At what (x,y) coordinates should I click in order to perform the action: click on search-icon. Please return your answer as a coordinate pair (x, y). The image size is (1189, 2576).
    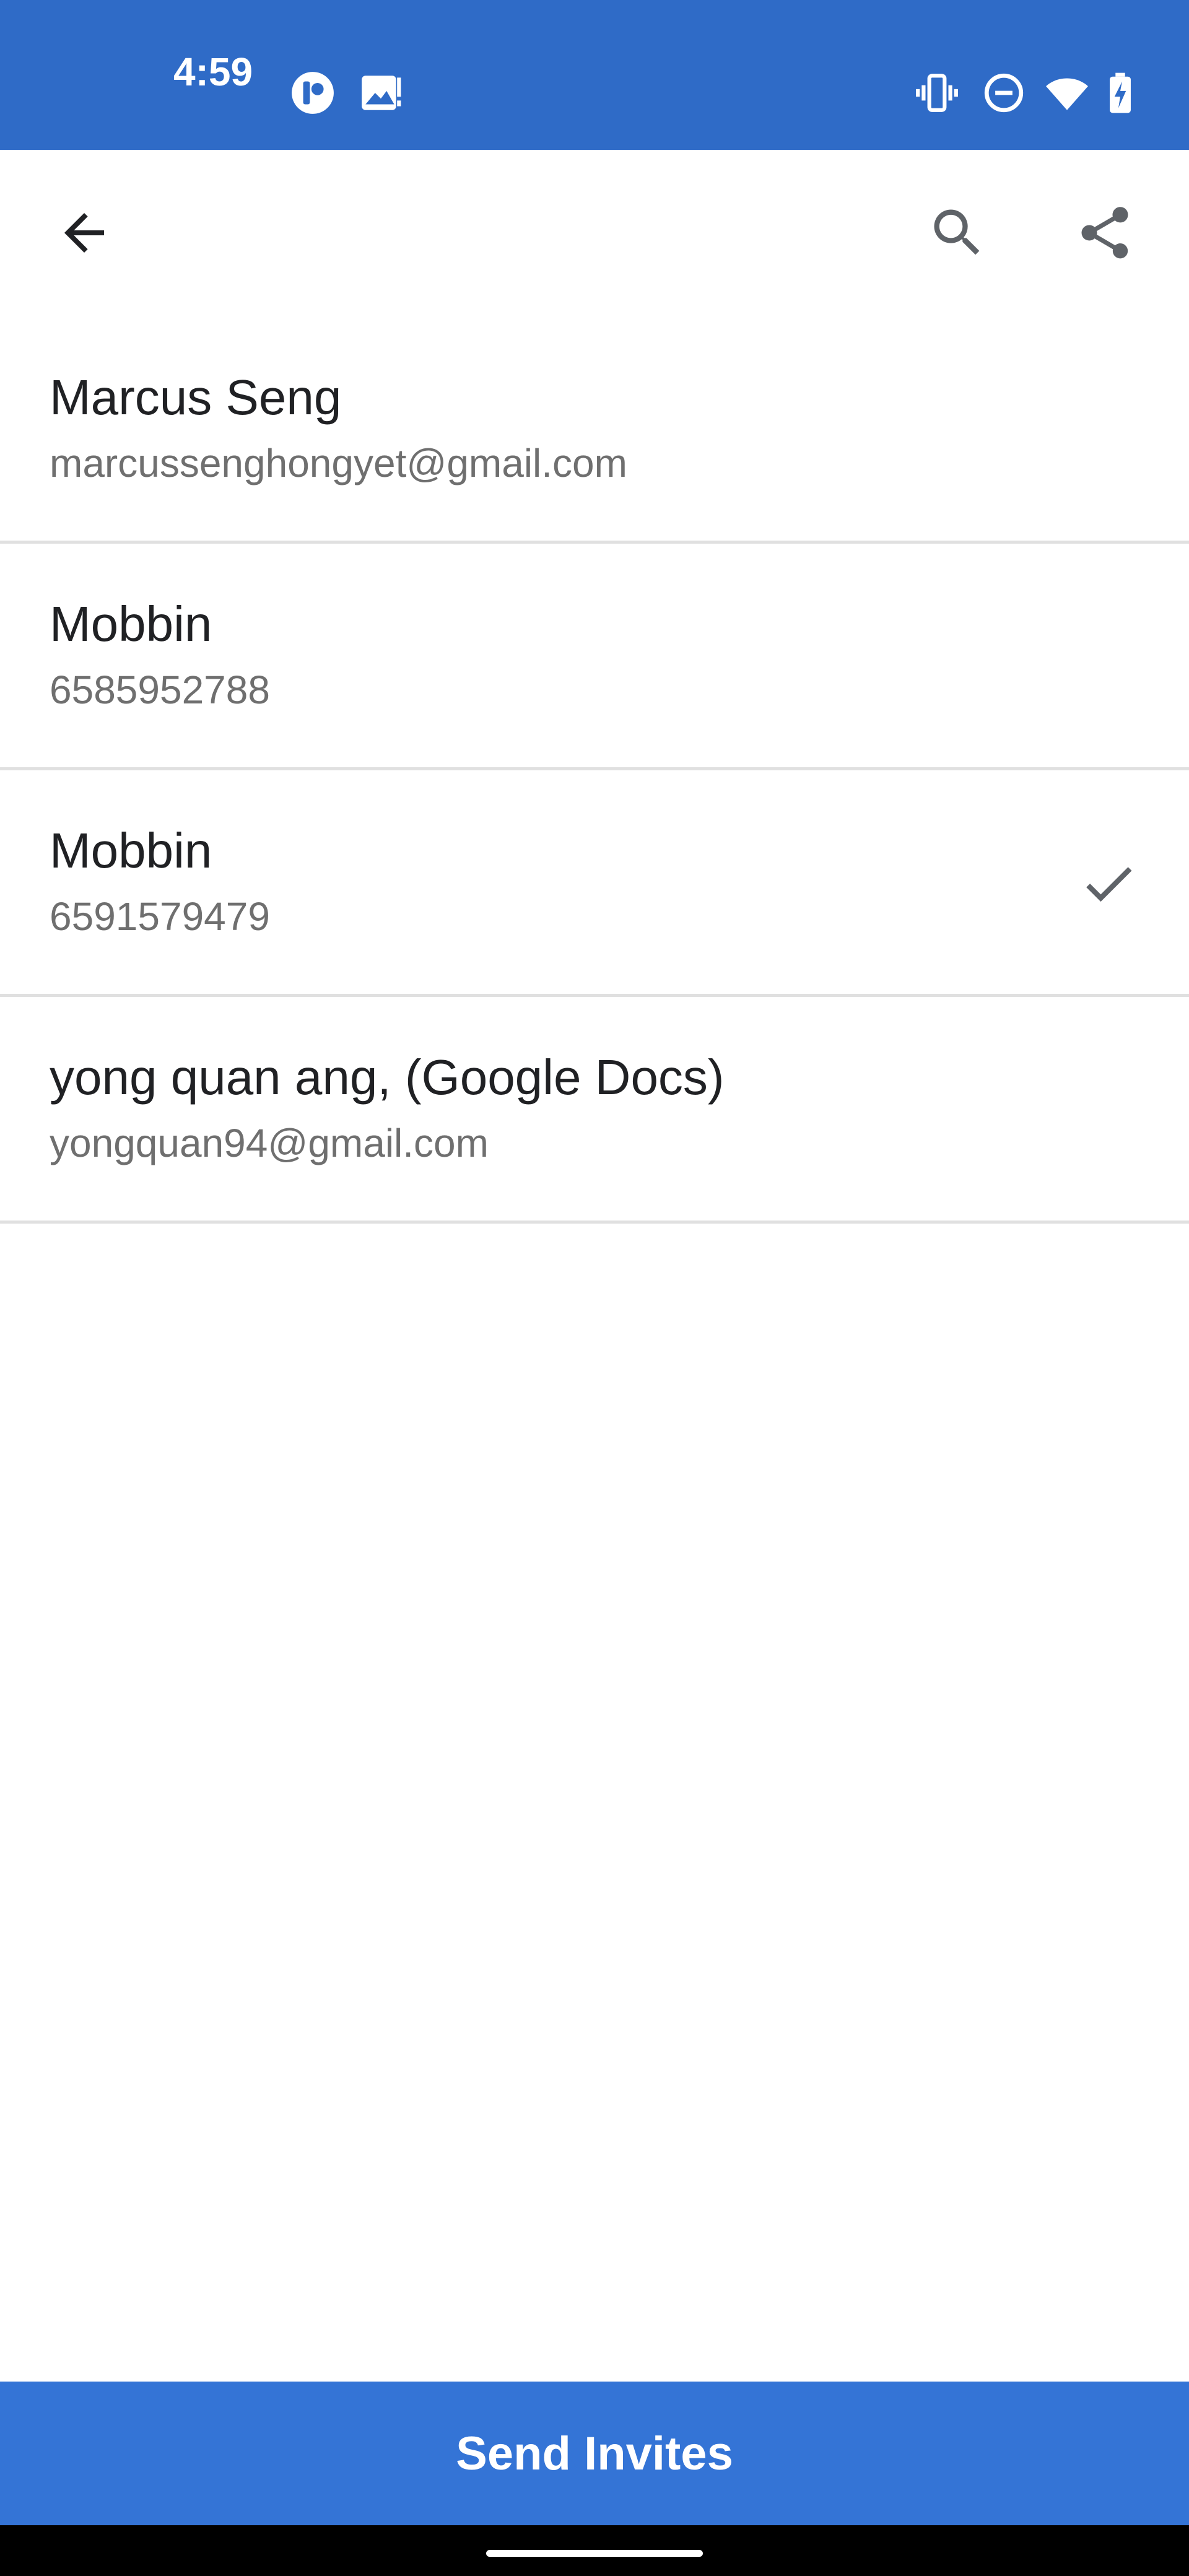
    Looking at the image, I should click on (957, 232).